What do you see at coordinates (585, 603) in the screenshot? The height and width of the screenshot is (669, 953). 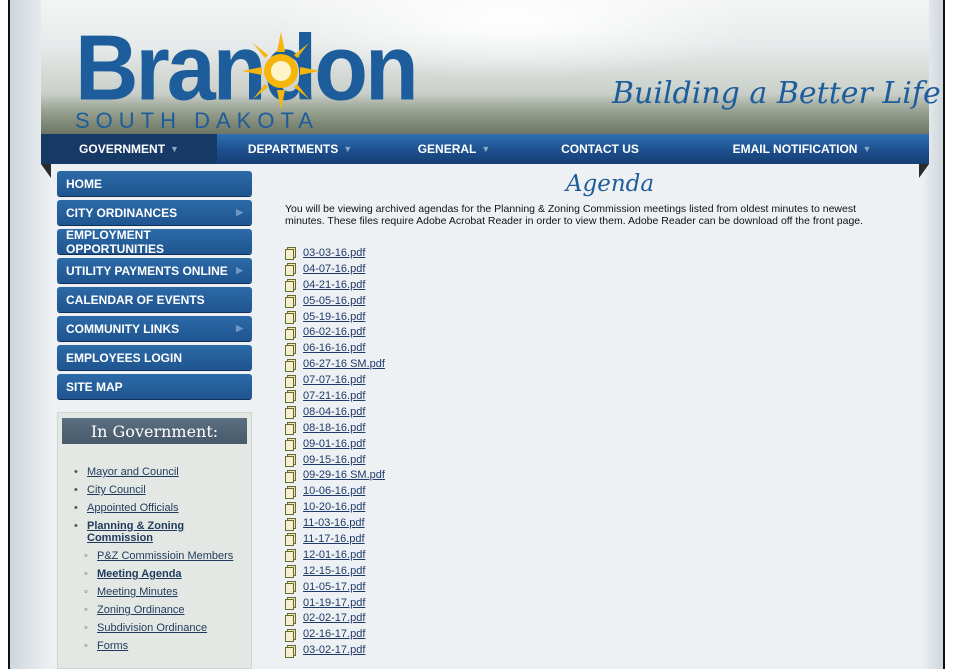 I see `agenda-file-item: 01-19-17.pdf` at bounding box center [585, 603].